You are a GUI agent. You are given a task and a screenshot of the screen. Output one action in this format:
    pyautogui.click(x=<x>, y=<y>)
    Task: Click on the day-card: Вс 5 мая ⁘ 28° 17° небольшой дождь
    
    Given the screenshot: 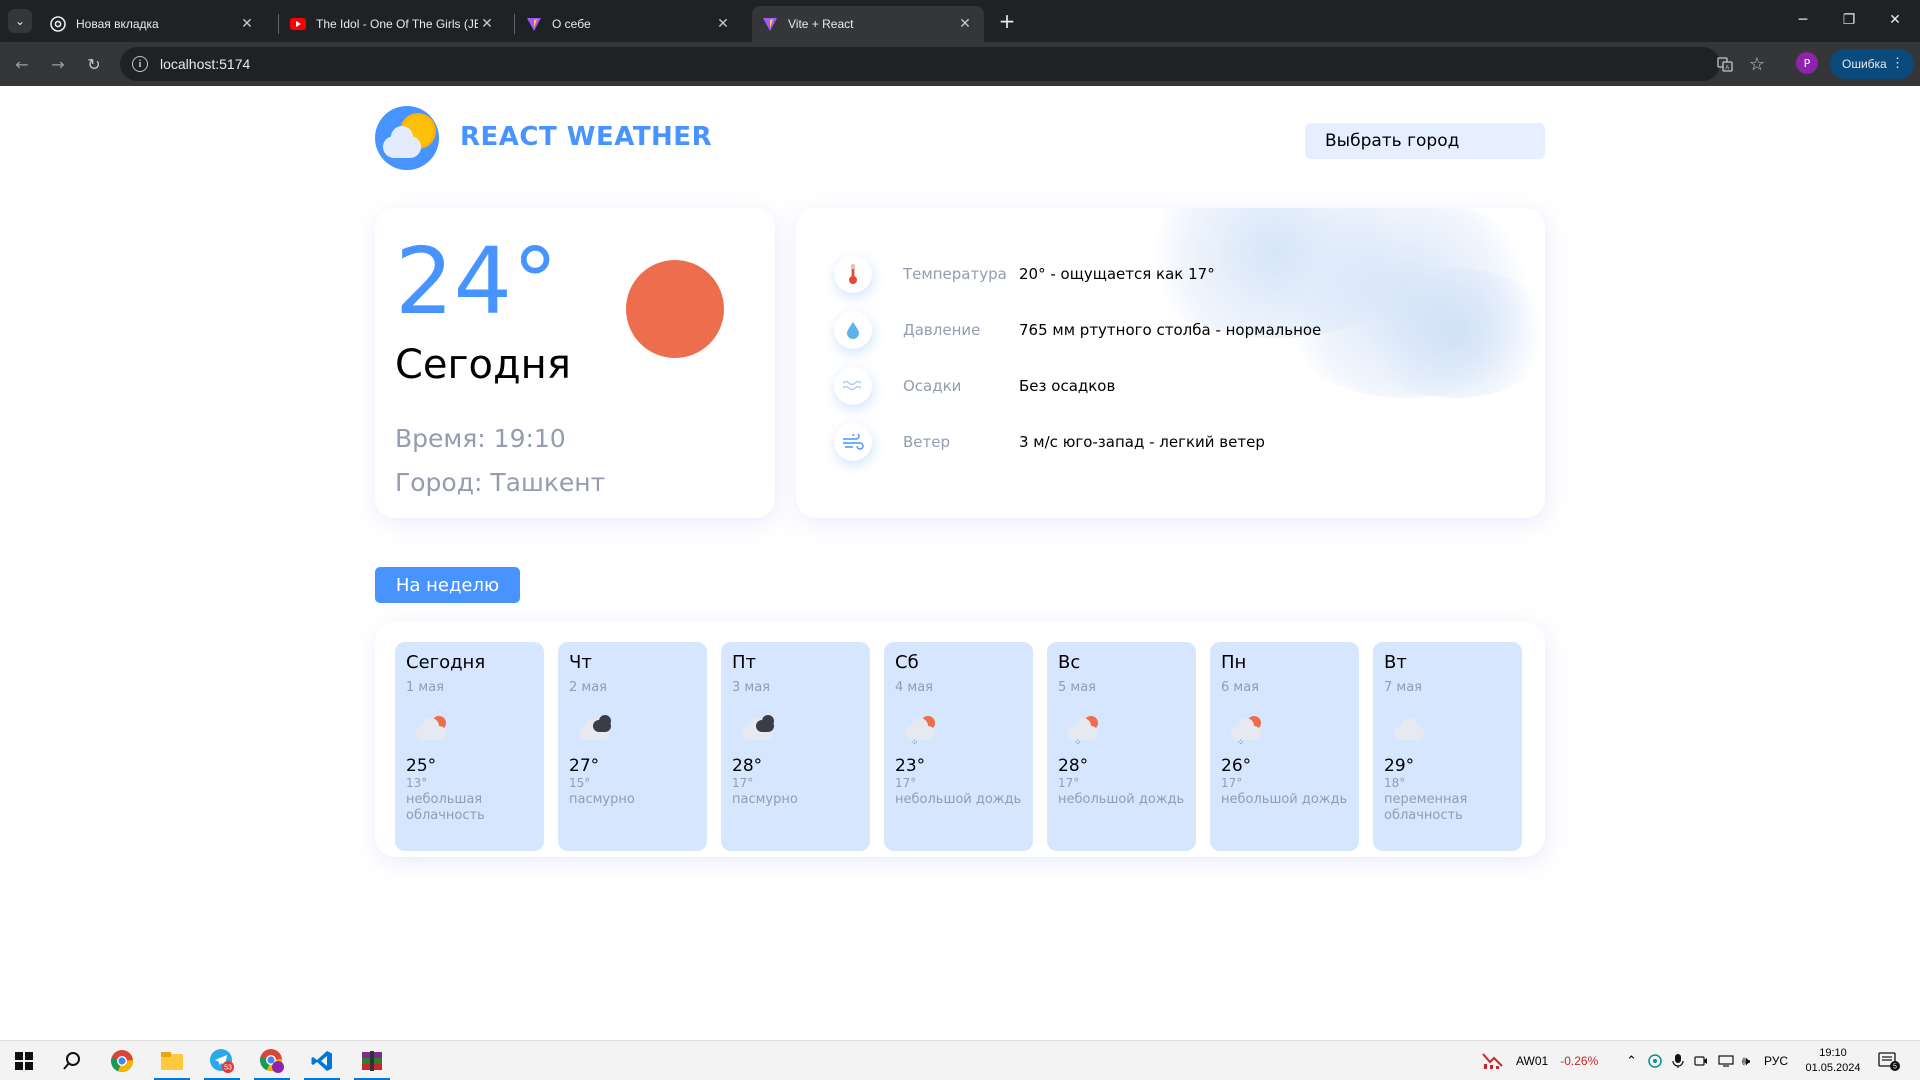 What is the action you would take?
    pyautogui.click(x=1121, y=746)
    